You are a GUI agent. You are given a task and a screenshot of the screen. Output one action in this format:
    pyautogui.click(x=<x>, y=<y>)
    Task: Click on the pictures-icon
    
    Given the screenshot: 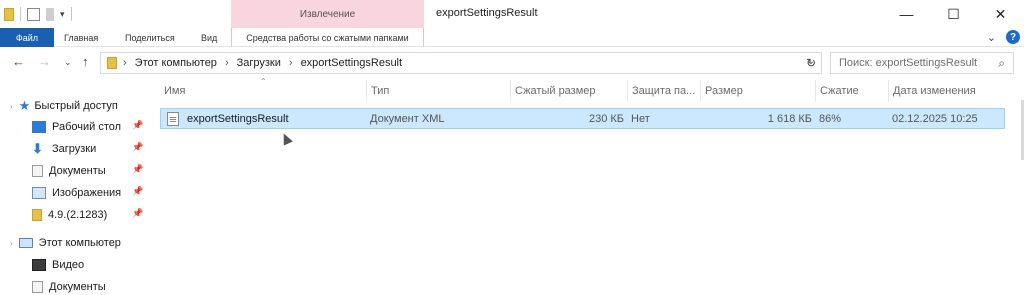 What is the action you would take?
    pyautogui.click(x=39, y=193)
    